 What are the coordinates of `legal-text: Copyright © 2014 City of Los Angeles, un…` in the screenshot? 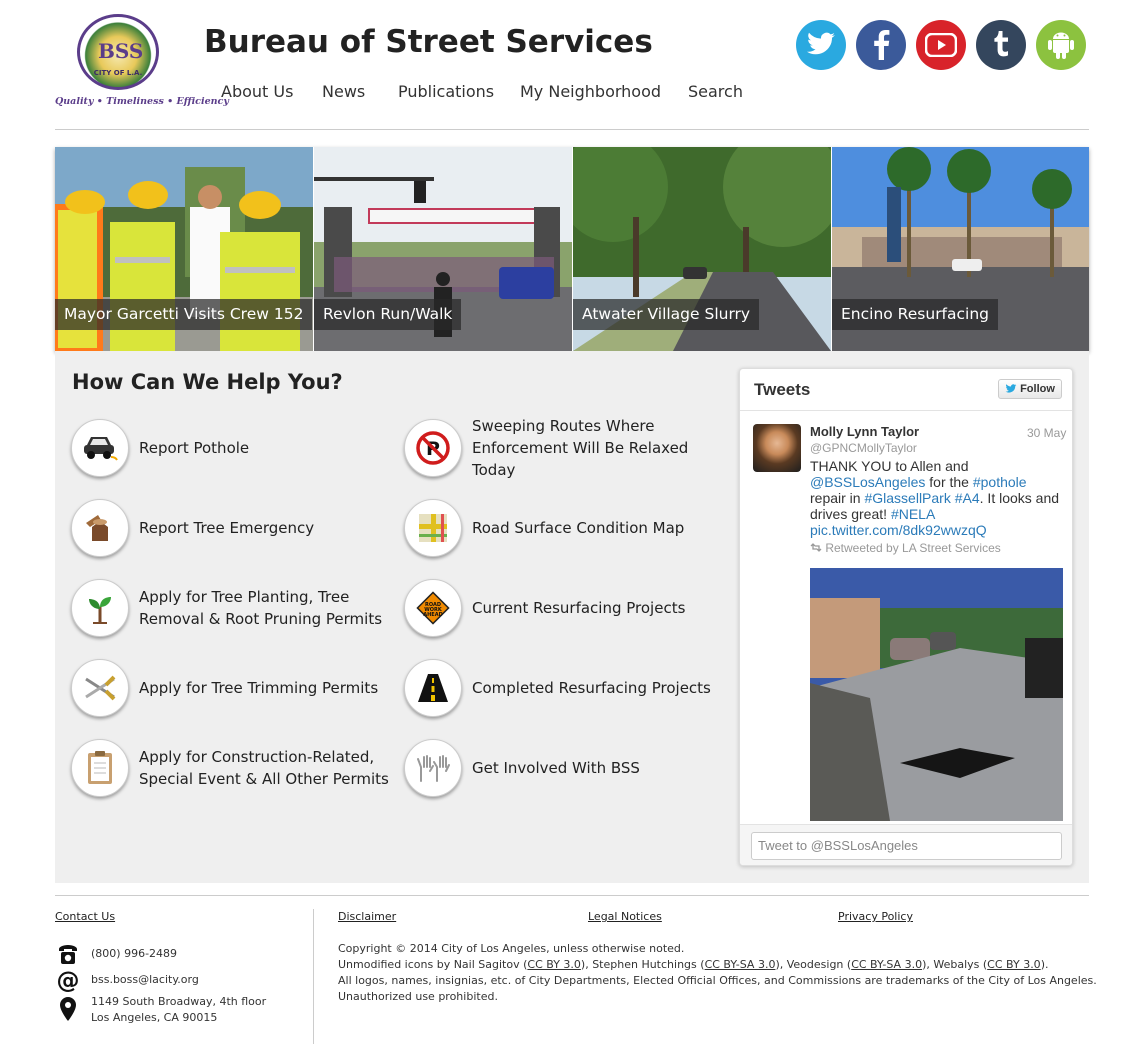 It's located at (717, 973).